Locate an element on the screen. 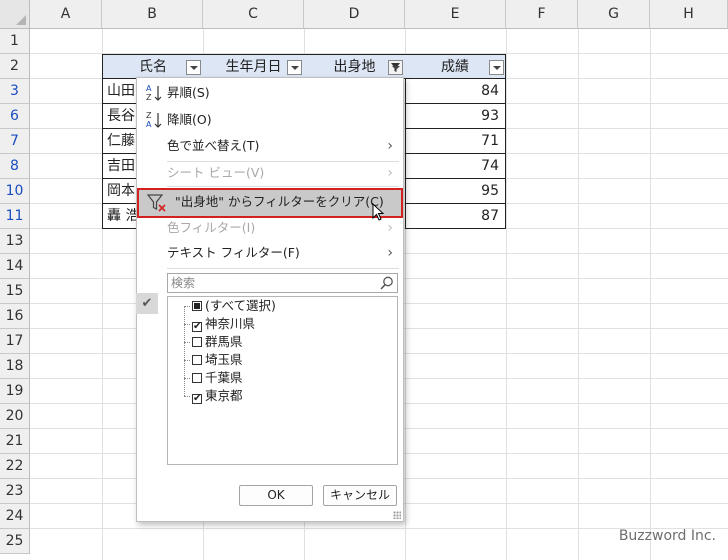 This screenshot has width=728, height=560. filter-active-funnel-icon is located at coordinates (395, 67).